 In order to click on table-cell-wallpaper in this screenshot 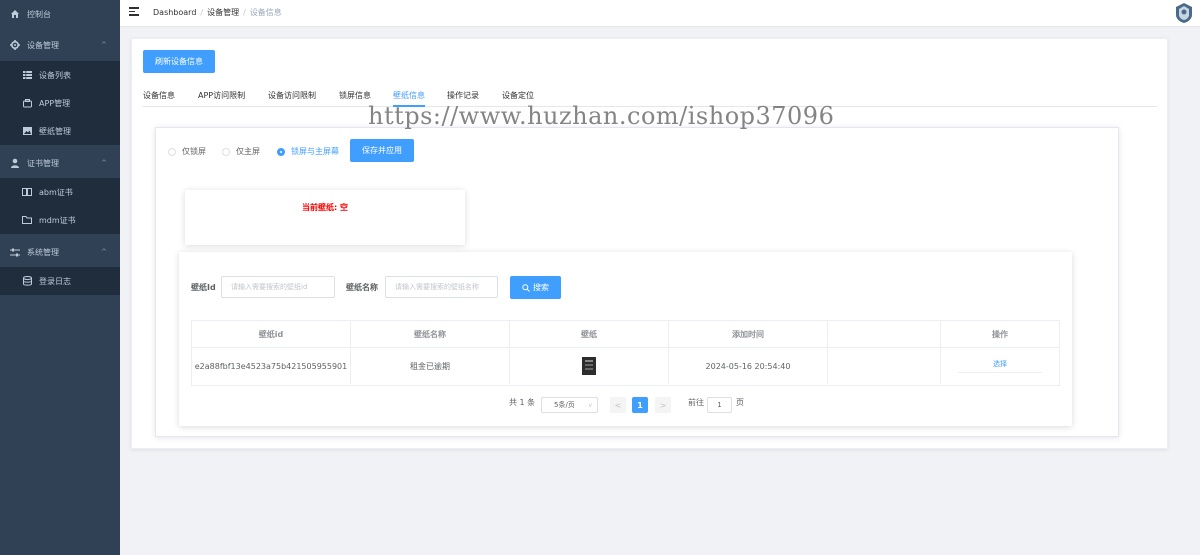, I will do `click(589, 366)`.